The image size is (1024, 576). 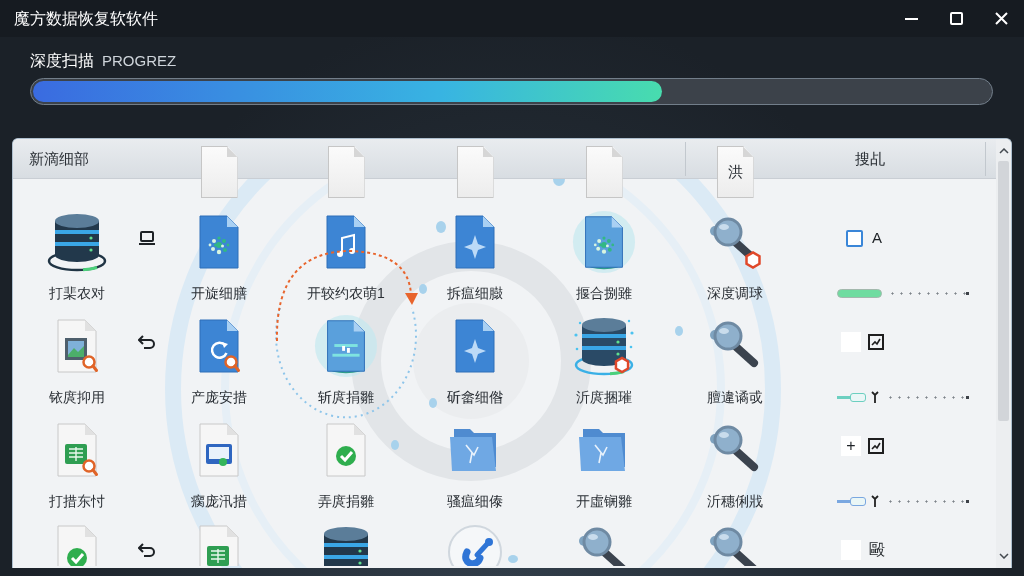 I want to click on plus-tile: +, so click(x=851, y=446).